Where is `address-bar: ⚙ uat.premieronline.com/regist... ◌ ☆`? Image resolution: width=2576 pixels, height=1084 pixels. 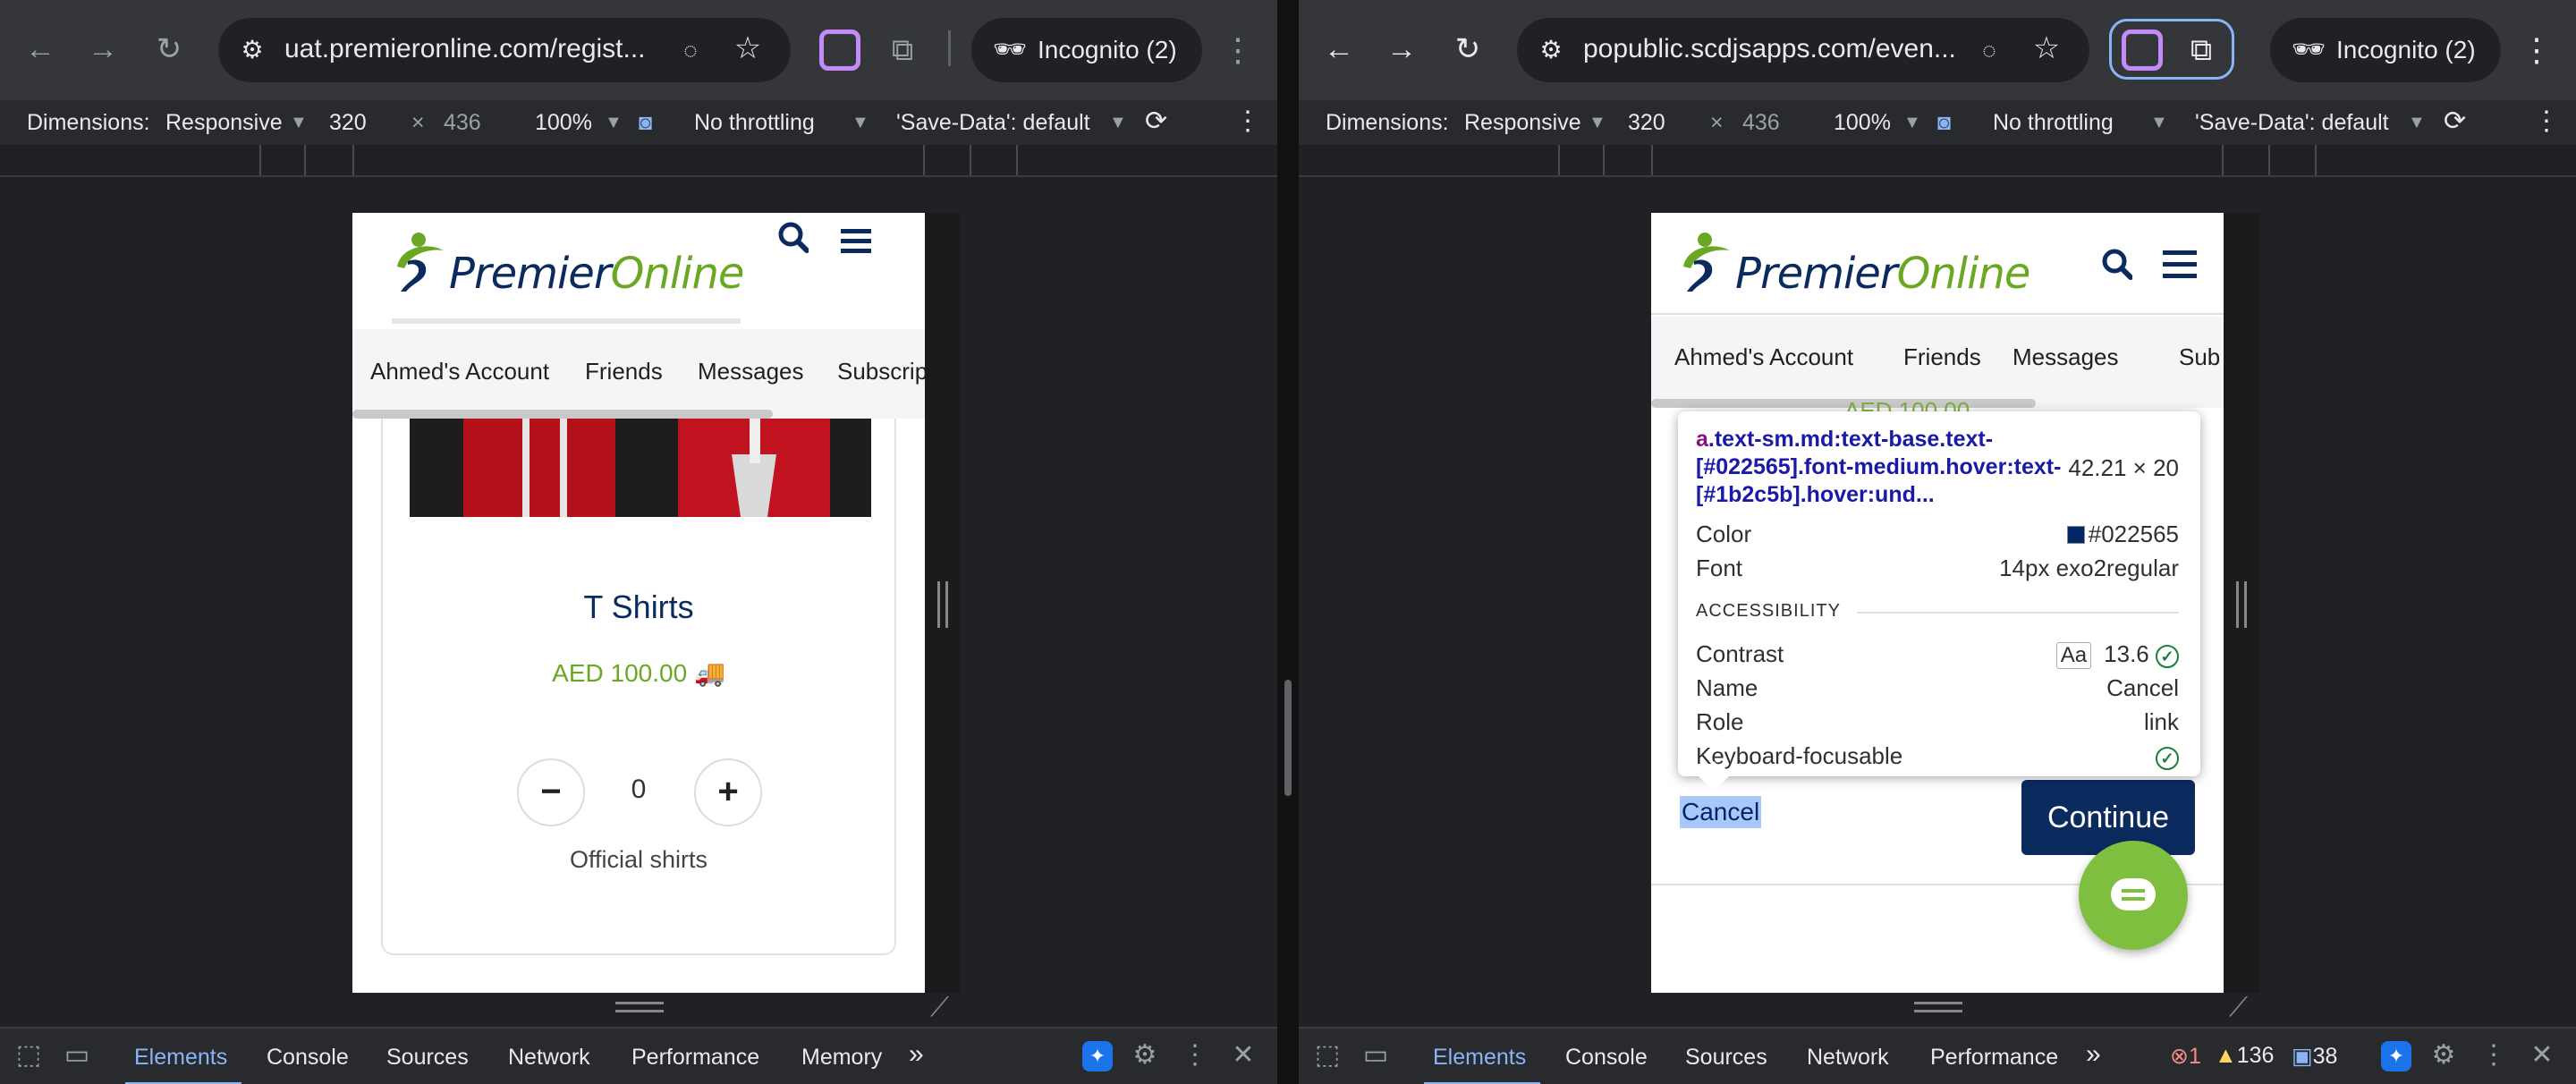 address-bar: ⚙ uat.premieronline.com/regist... ◌ ☆ is located at coordinates (504, 50).